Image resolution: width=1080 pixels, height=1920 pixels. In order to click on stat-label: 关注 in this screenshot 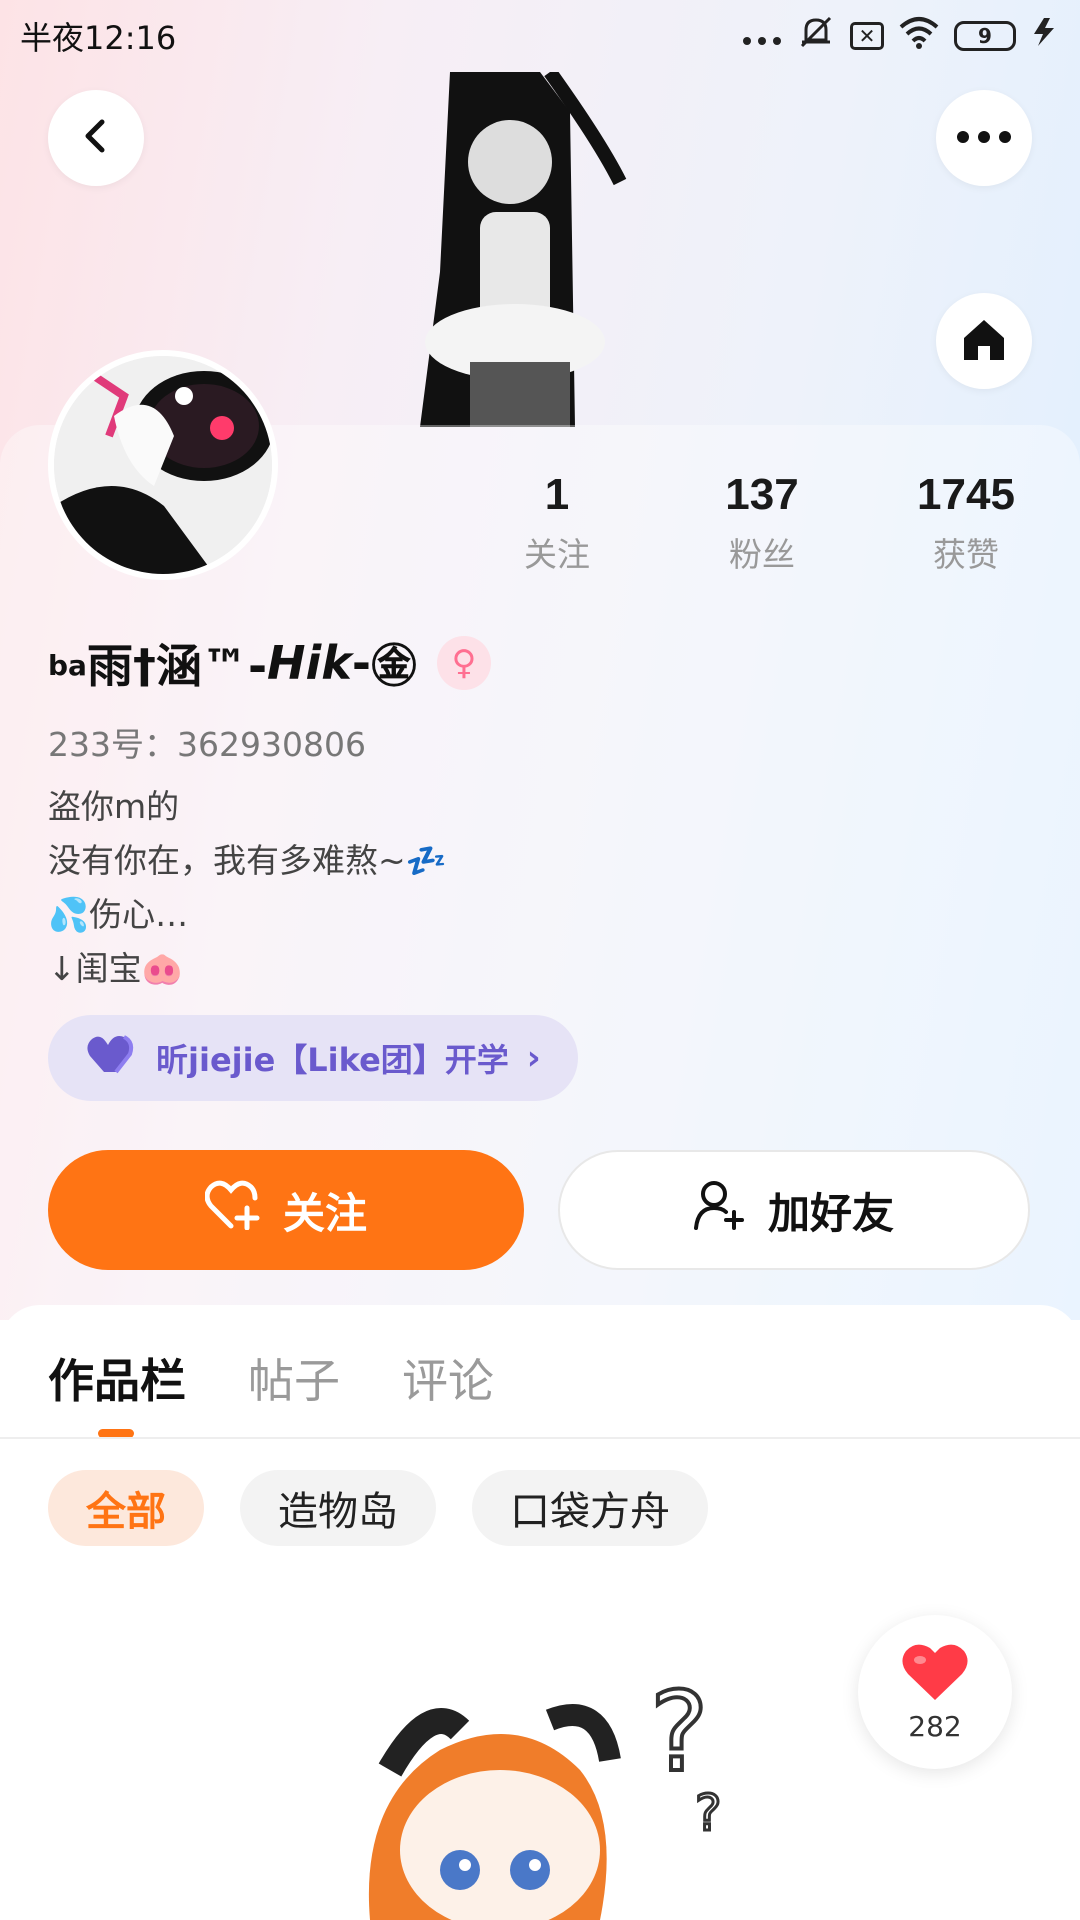, I will do `click(557, 554)`.